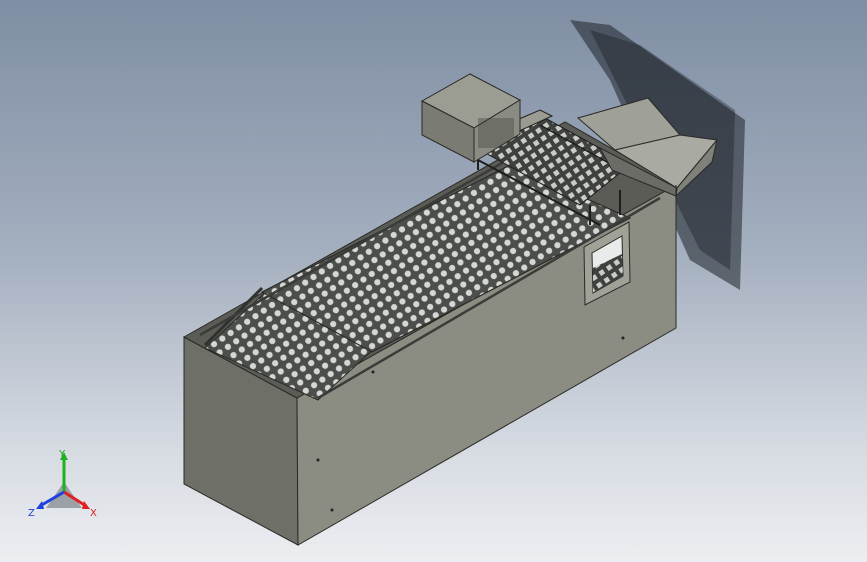 This screenshot has height=562, width=867. I want to click on x-axis-label: X, so click(93, 513).